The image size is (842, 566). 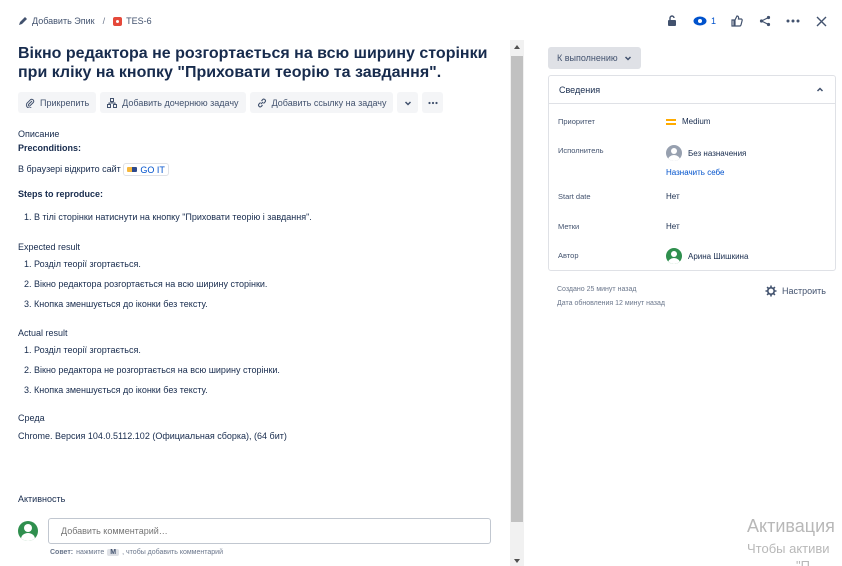 I want to click on assignee-text: Без назначения, so click(x=717, y=153).